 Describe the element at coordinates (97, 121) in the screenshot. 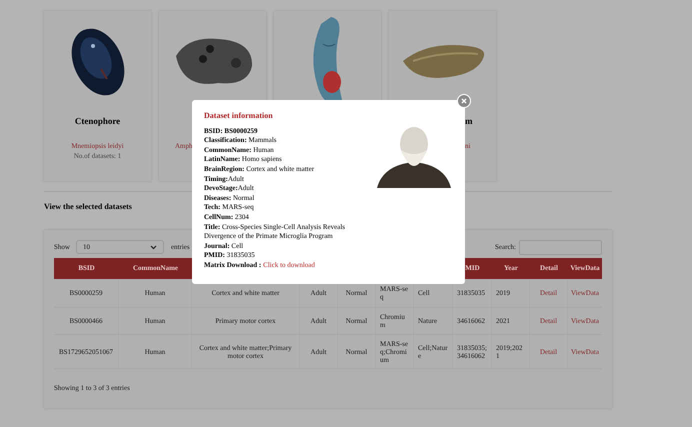

I see `card-title: Ctenophore` at that location.